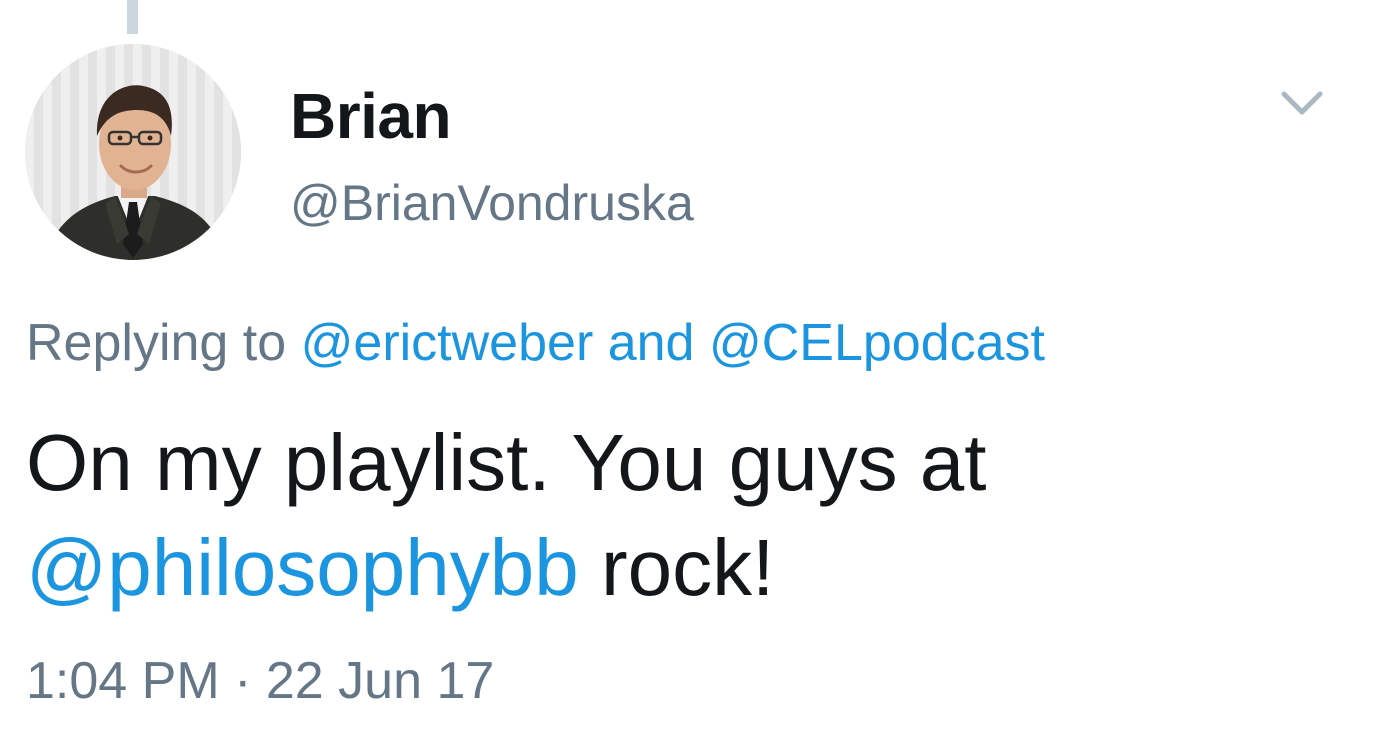 This screenshot has width=1399, height=756. I want to click on avatar-photo, so click(133, 152).